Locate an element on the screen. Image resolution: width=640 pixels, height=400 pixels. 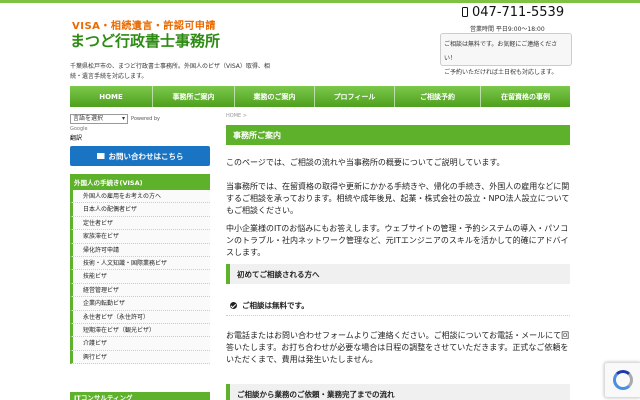
check-circle-icon is located at coordinates (233, 305).